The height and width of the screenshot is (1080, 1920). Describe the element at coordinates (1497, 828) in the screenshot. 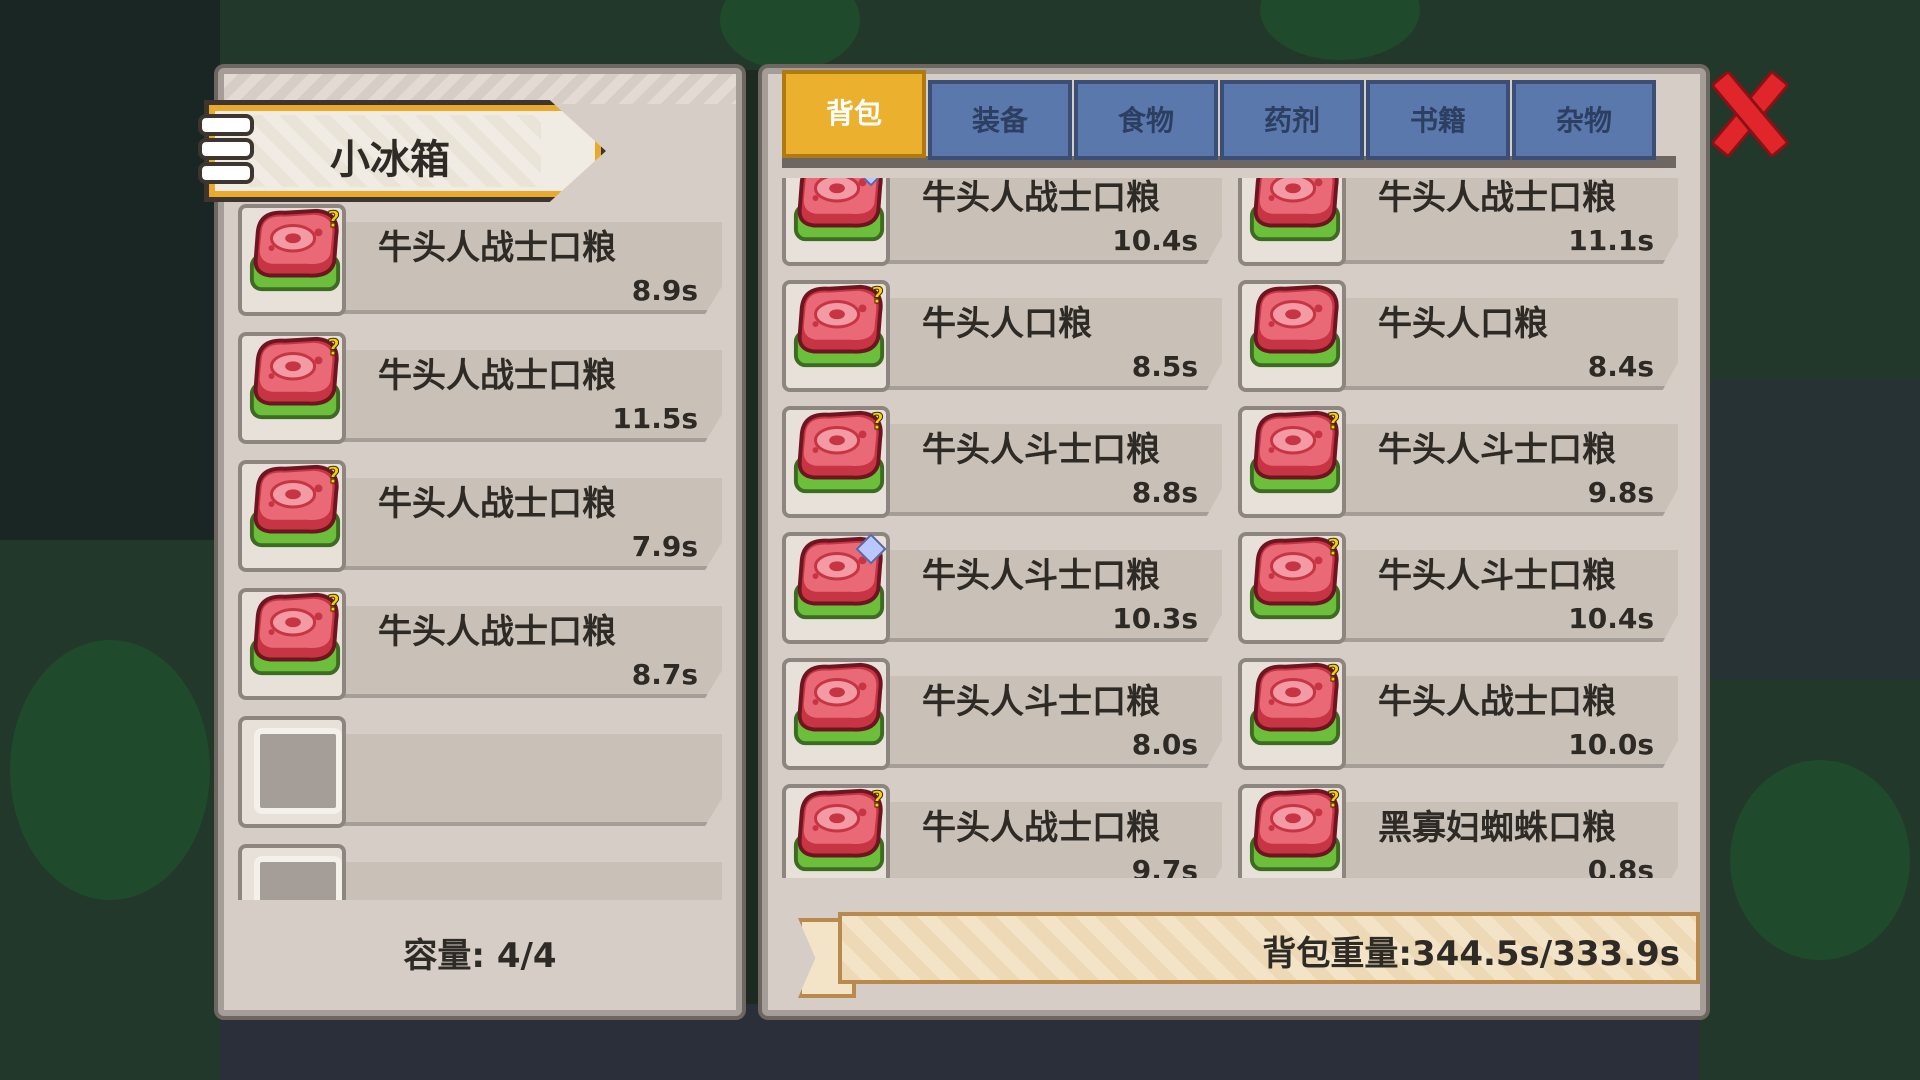

I see `item-name: 黑寡妇蜘蛛口粮` at that location.